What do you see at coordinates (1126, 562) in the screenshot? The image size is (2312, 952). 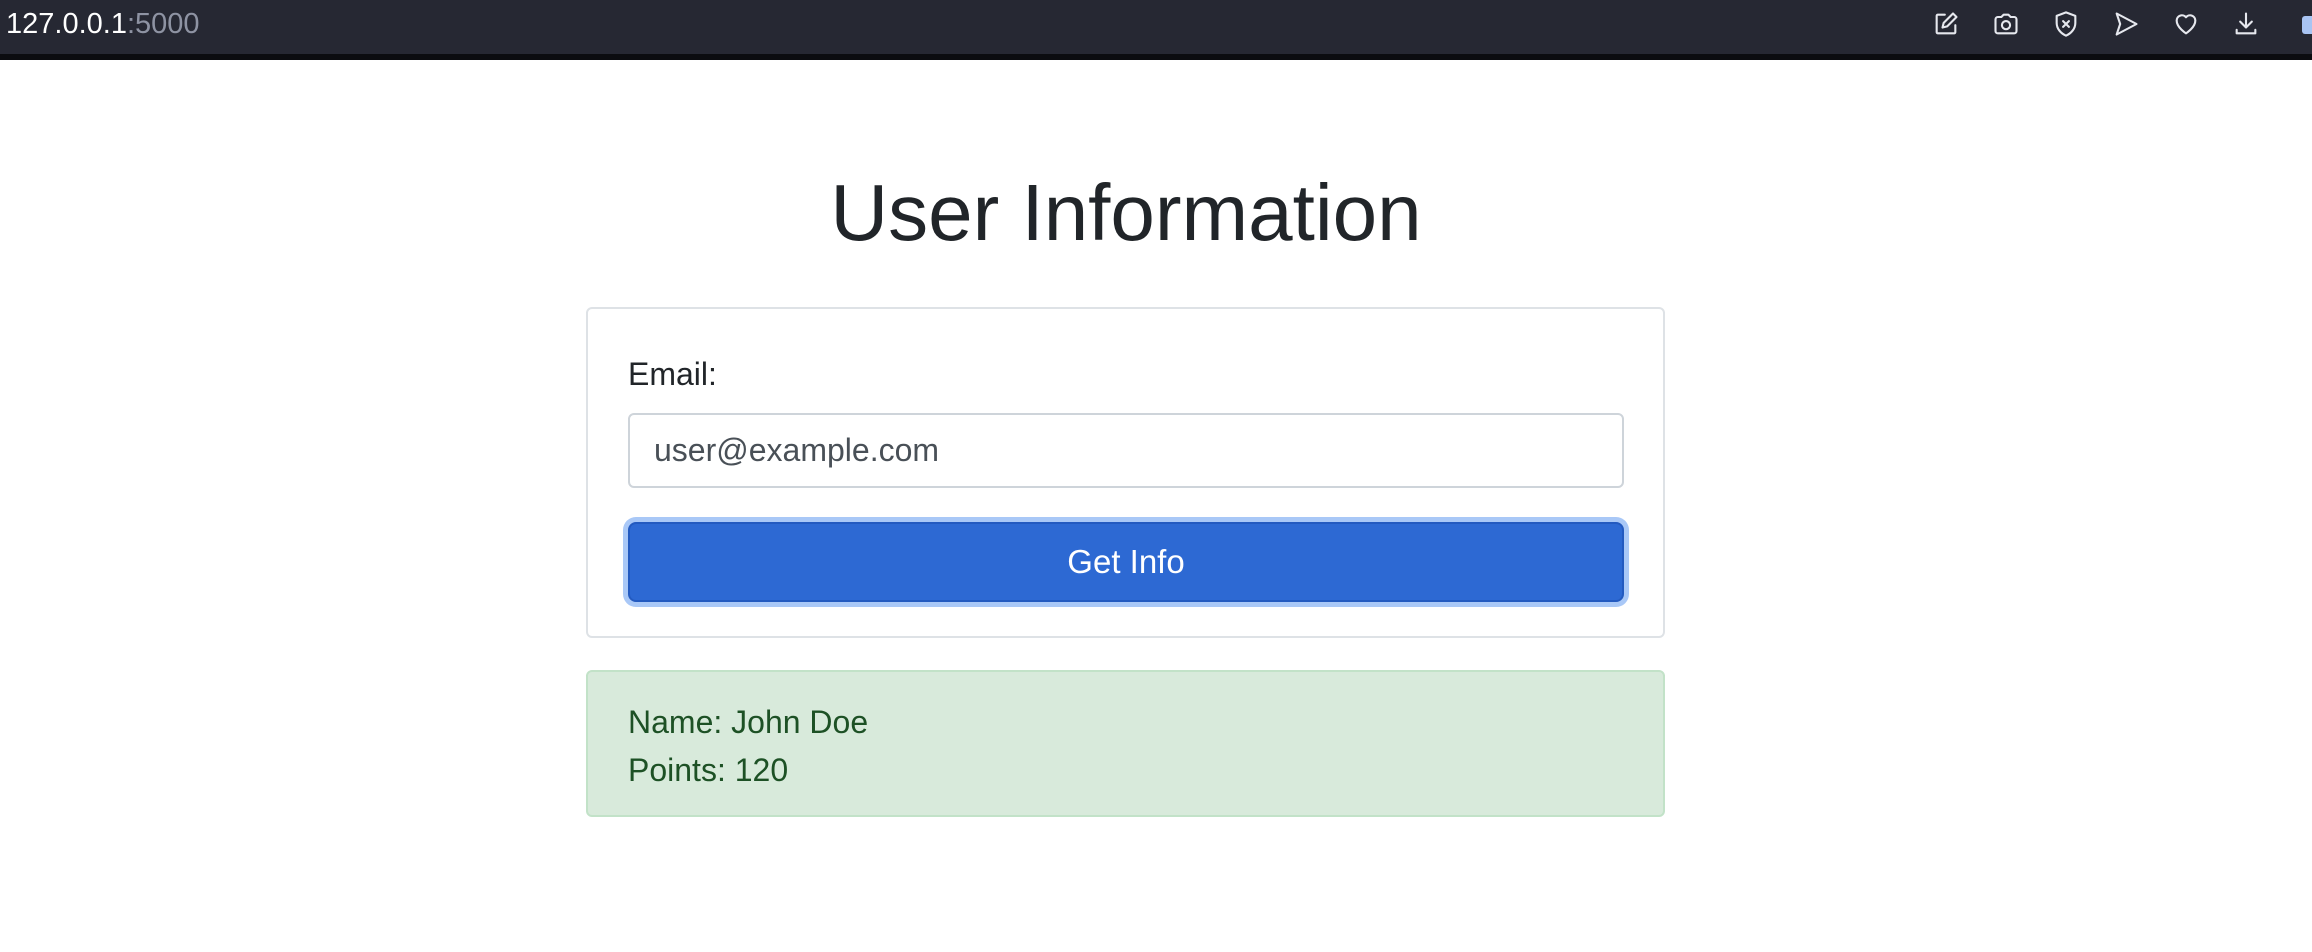 I see `get-info-button: Get Info` at bounding box center [1126, 562].